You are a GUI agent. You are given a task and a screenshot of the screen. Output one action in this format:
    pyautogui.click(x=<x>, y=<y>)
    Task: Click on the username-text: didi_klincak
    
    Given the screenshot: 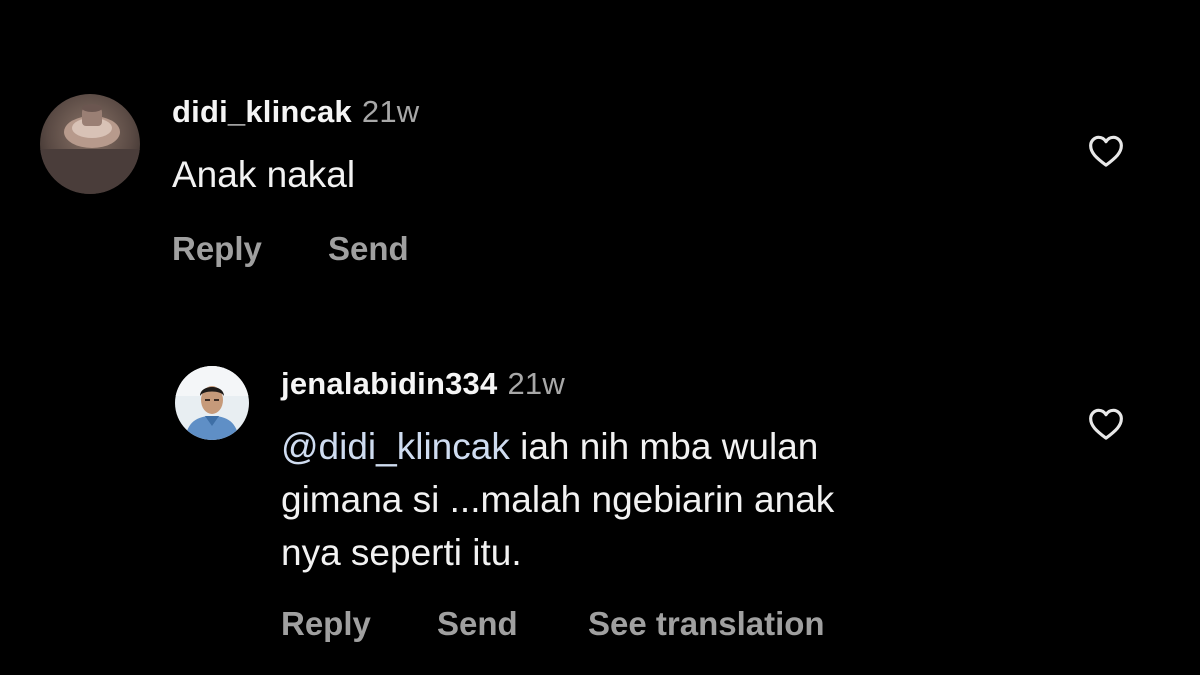 What is the action you would take?
    pyautogui.click(x=262, y=111)
    